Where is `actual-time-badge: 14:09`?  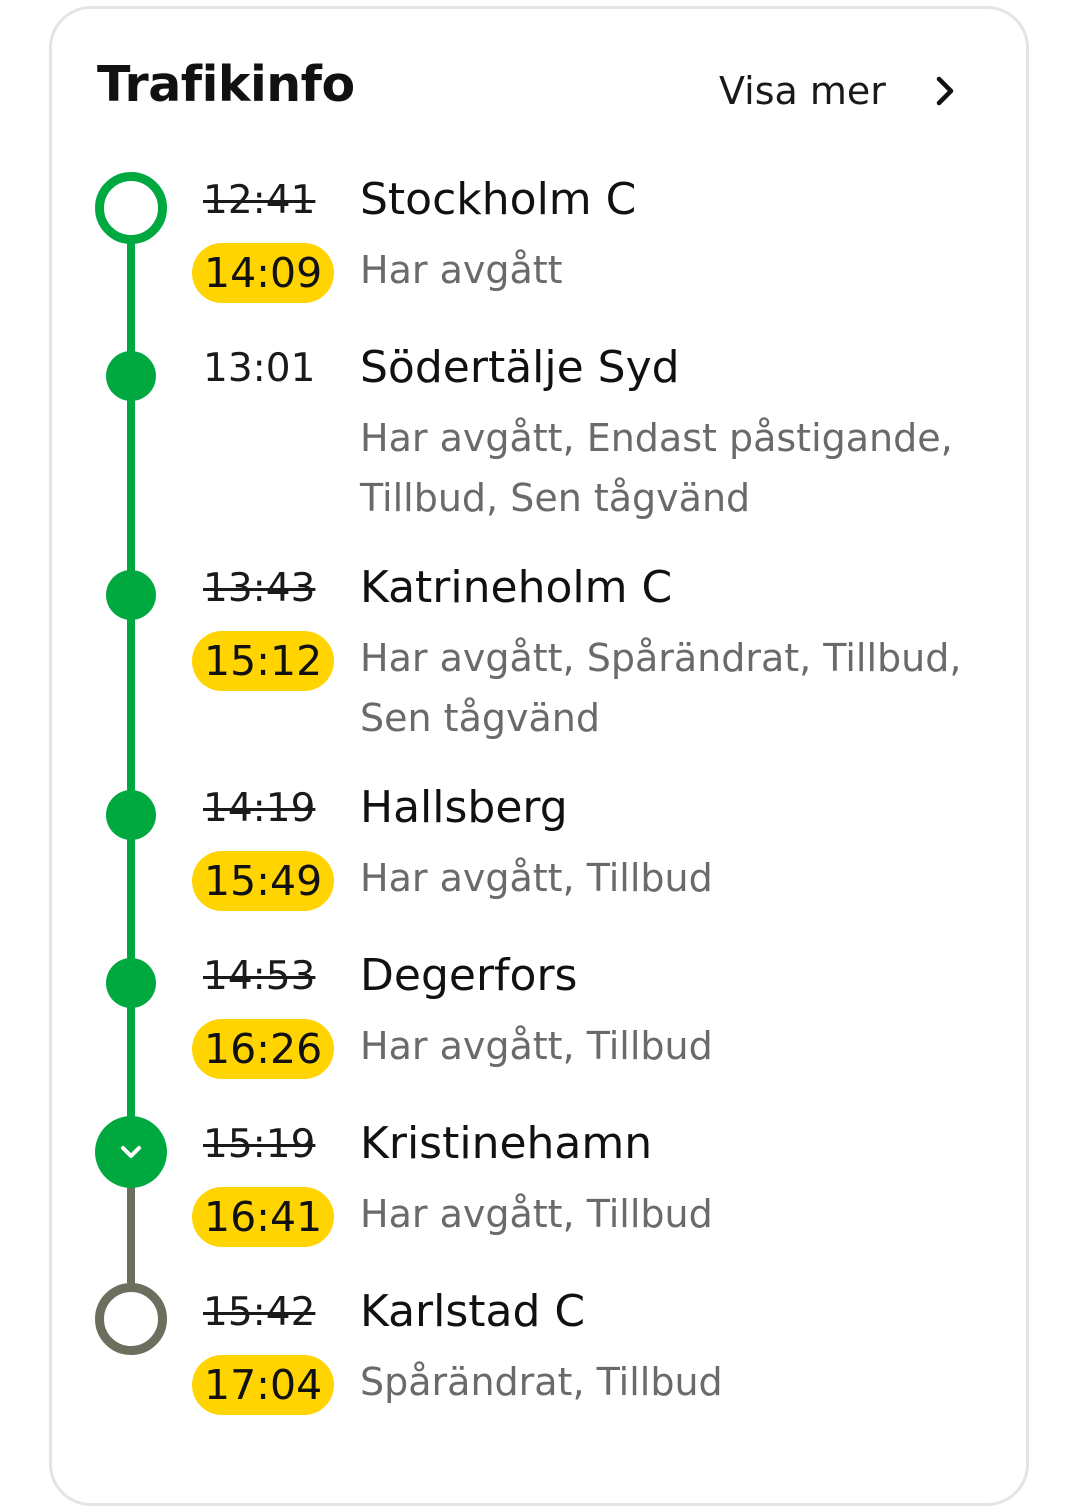 actual-time-badge: 14:09 is located at coordinates (263, 273).